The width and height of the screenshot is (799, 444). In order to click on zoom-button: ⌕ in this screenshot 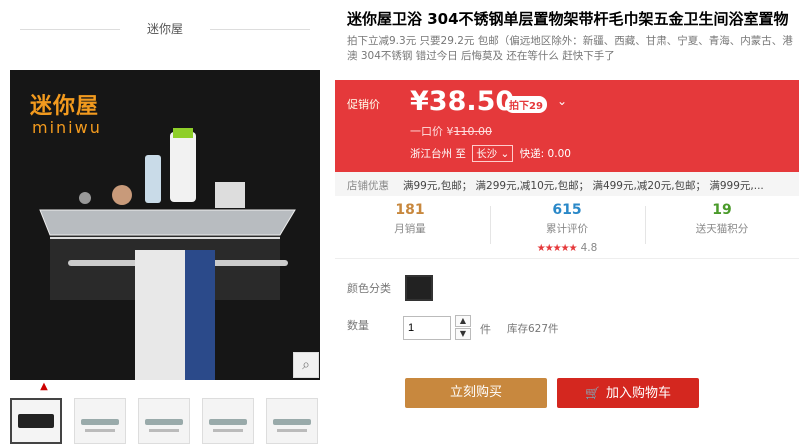, I will do `click(306, 365)`.